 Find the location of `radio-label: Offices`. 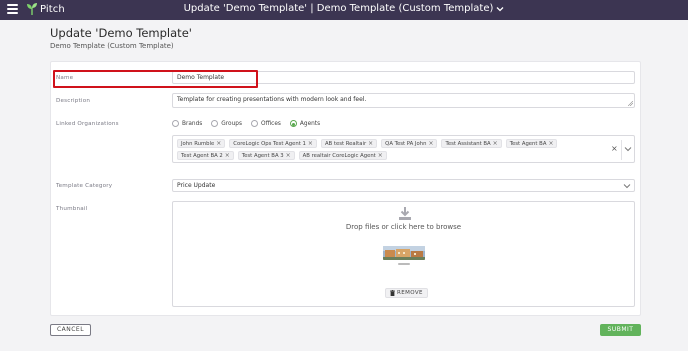

radio-label: Offices is located at coordinates (270, 123).